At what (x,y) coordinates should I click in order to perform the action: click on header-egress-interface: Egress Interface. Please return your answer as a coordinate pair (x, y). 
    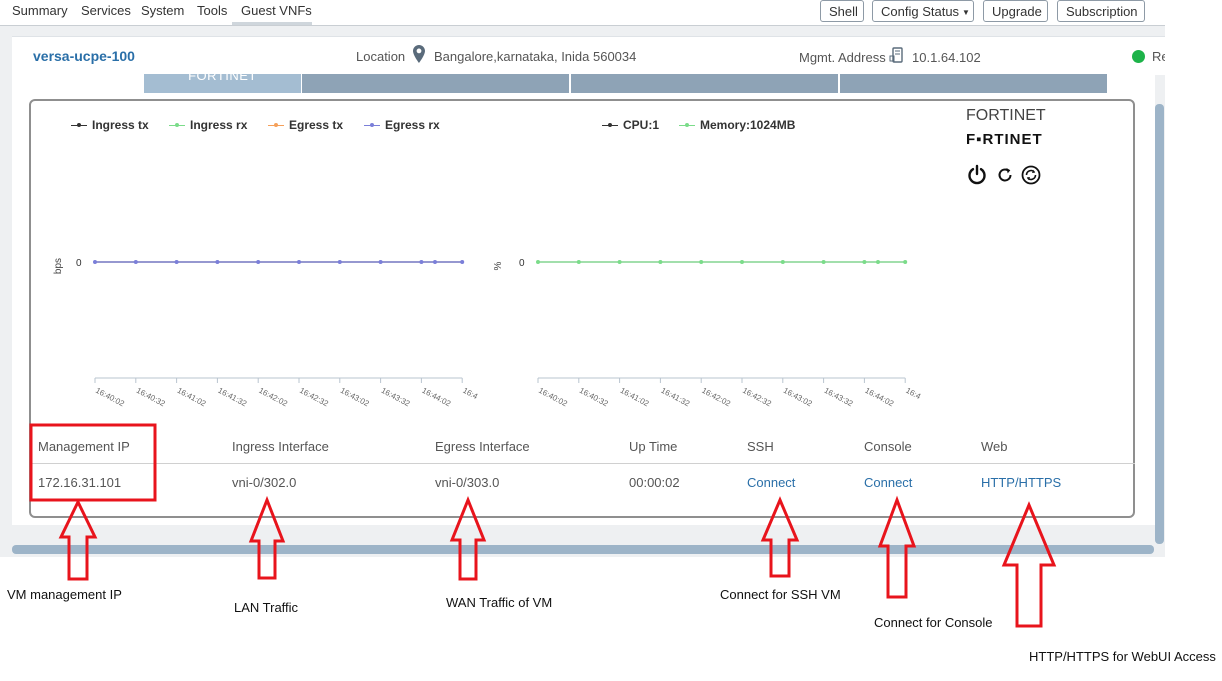
    Looking at the image, I should click on (482, 446).